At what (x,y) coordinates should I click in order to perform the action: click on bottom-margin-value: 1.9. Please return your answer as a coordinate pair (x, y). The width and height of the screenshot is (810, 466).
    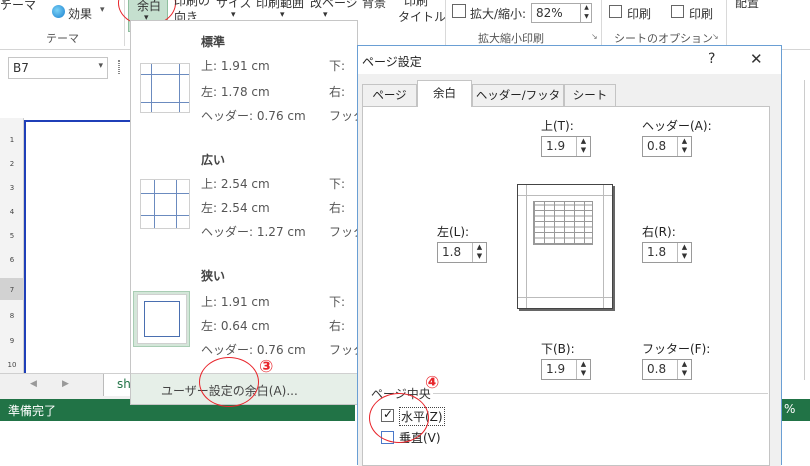
    Looking at the image, I should click on (555, 369).